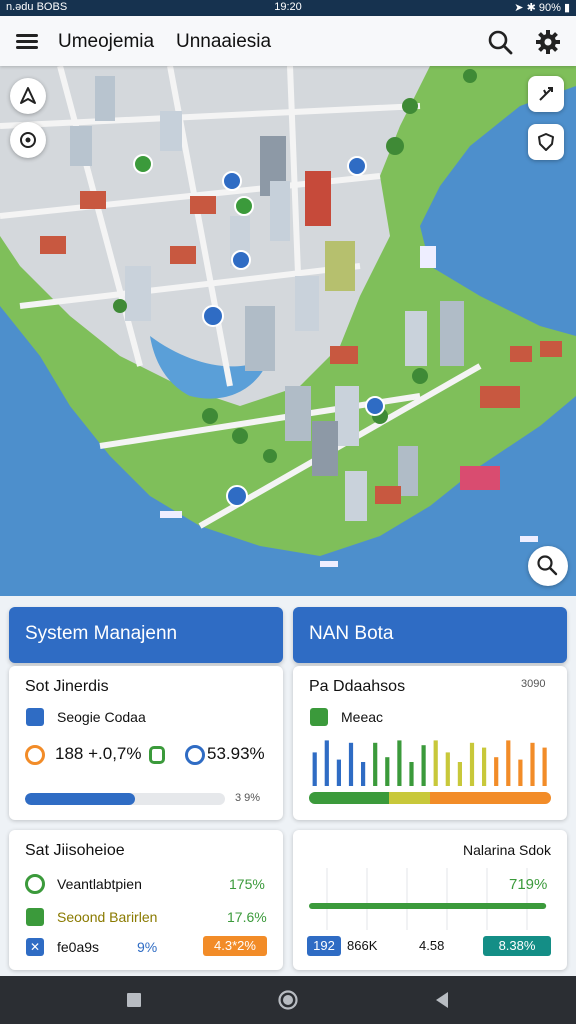  What do you see at coordinates (429, 763) in the screenshot?
I see `mini-bar-chart` at bounding box center [429, 763].